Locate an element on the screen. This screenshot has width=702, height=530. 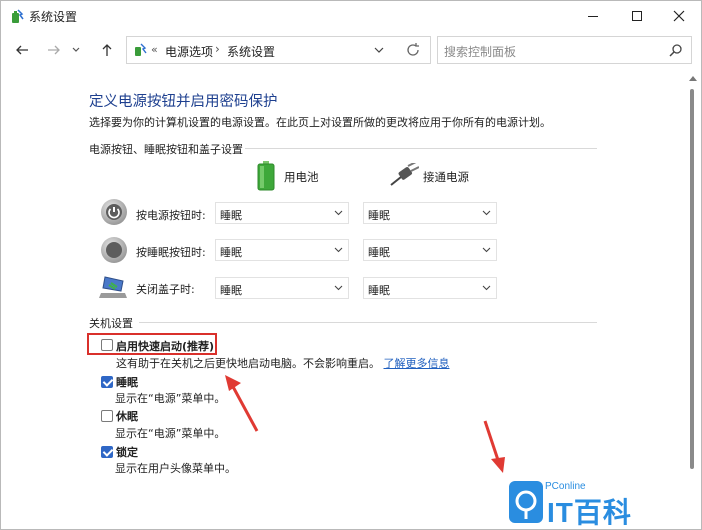
search-icon is located at coordinates (675, 50).